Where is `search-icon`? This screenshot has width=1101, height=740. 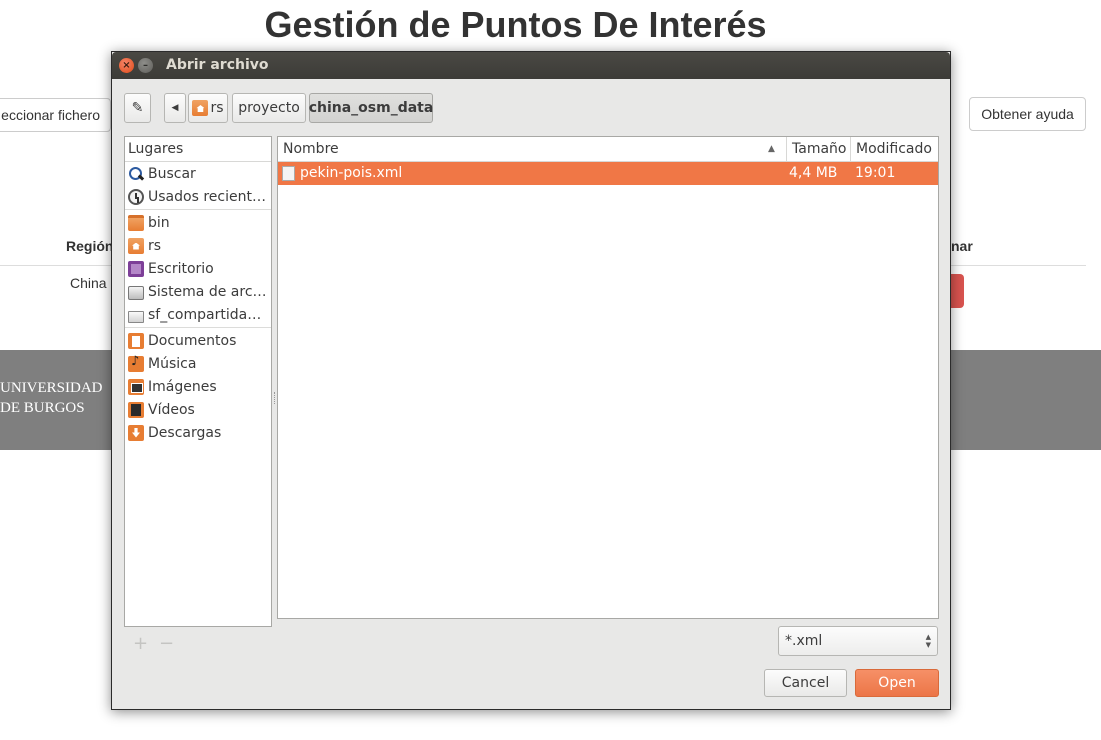 search-icon is located at coordinates (136, 174).